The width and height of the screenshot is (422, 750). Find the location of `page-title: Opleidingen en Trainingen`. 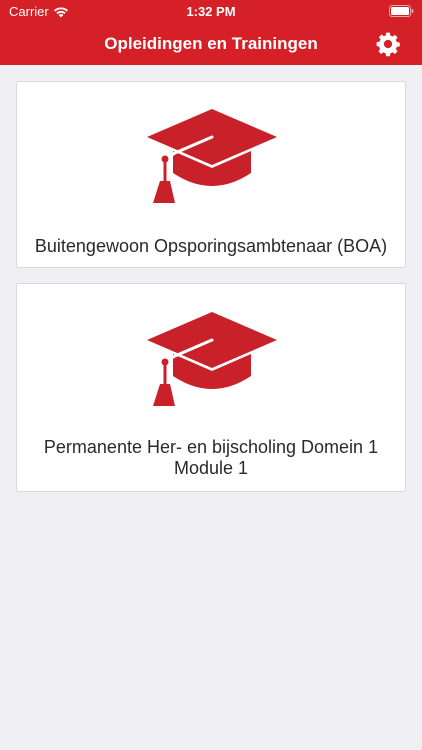

page-title: Opleidingen en Trainingen is located at coordinates (211, 43).